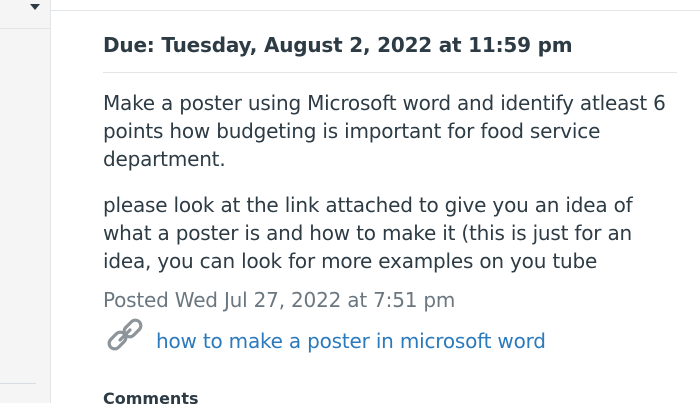 The image size is (700, 408). What do you see at coordinates (338, 45) in the screenshot?
I see `due-date: Due: Tuesday, August 2, 2022 at 11:59 pm` at bounding box center [338, 45].